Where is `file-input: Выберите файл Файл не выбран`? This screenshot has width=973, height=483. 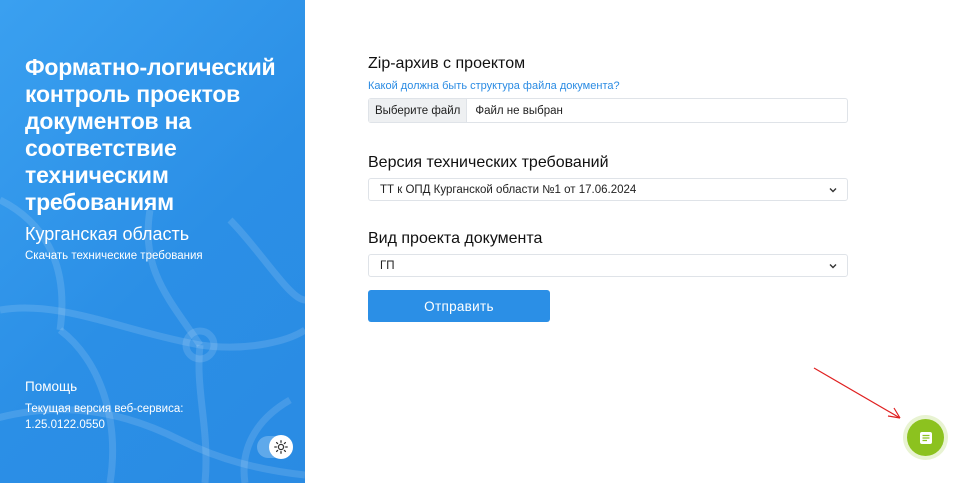
file-input: Выберите файл Файл не выбран is located at coordinates (608, 110).